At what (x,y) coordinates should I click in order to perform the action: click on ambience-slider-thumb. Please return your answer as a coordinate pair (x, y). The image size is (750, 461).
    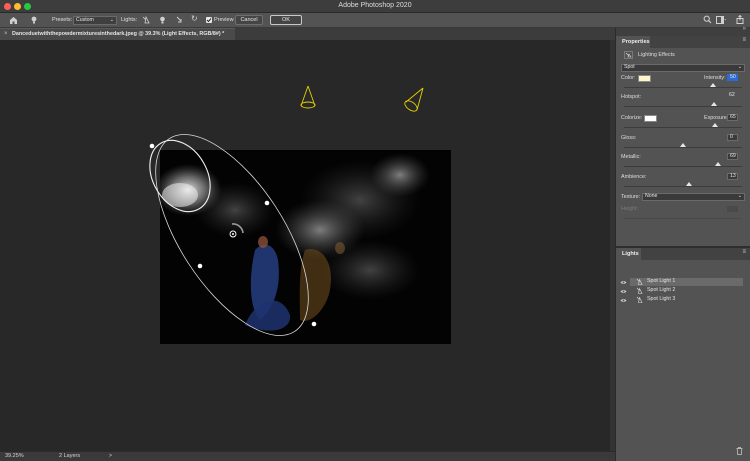
    Looking at the image, I should click on (688, 184).